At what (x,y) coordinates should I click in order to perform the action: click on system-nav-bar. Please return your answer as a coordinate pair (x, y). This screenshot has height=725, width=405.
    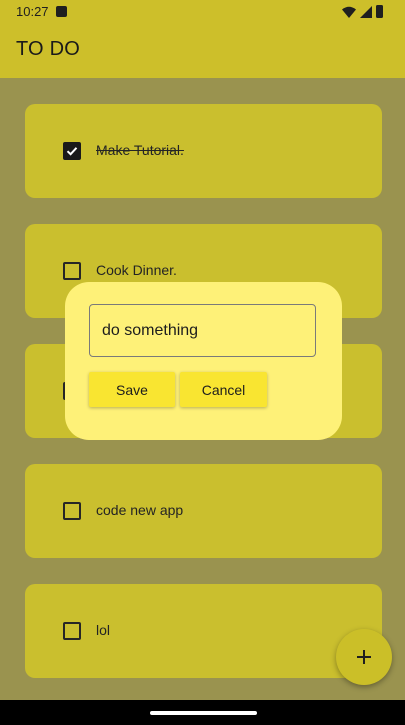
    Looking at the image, I should click on (202, 712).